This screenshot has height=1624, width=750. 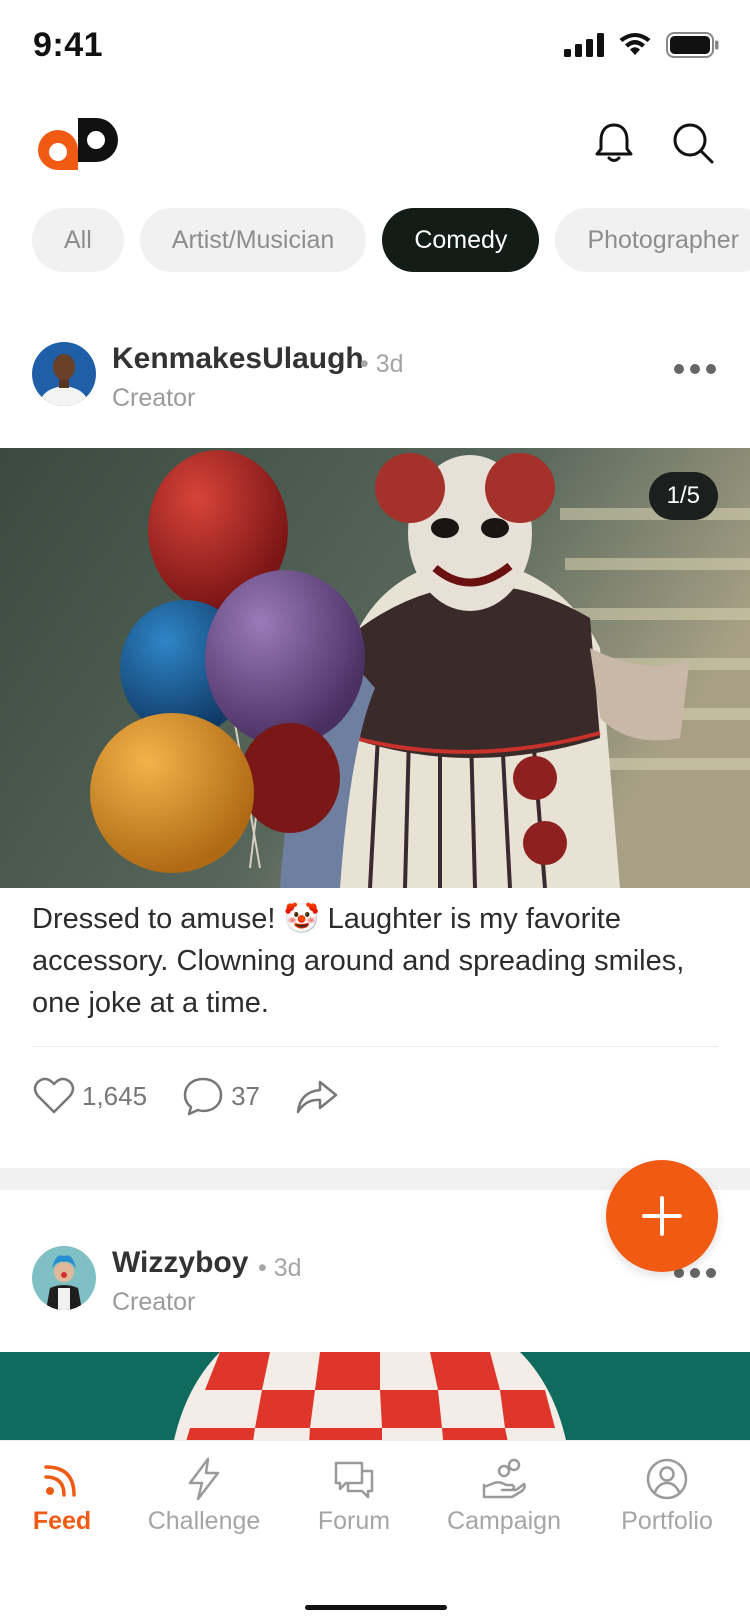 I want to click on wifi-icon, so click(x=635, y=44).